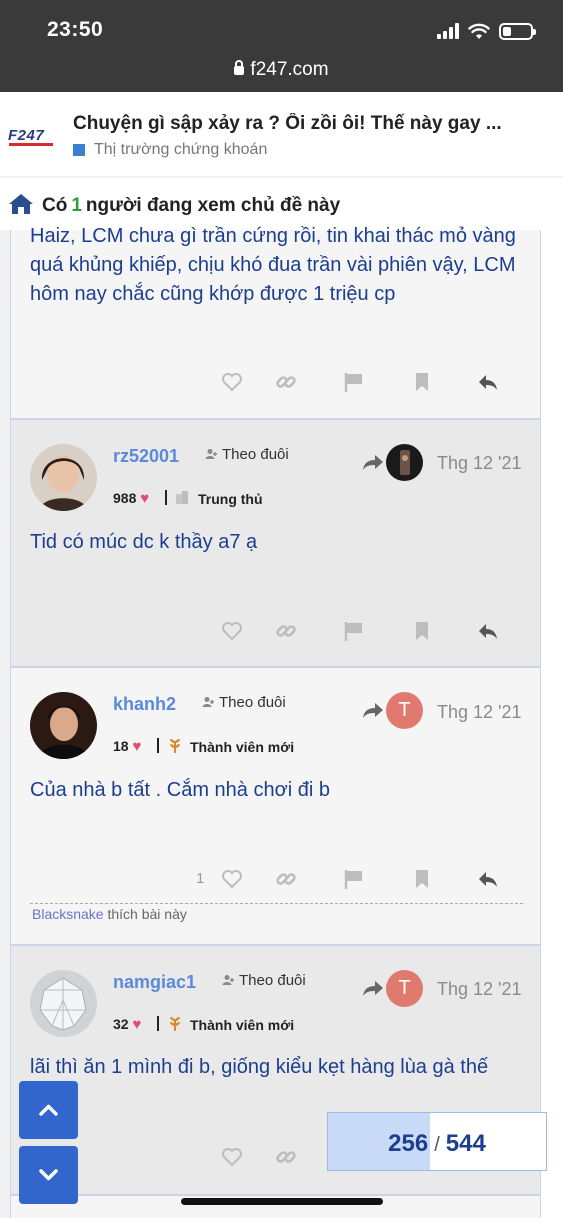 Image resolution: width=563 pixels, height=1218 pixels. I want to click on reply-to-avatar, so click(404, 462).